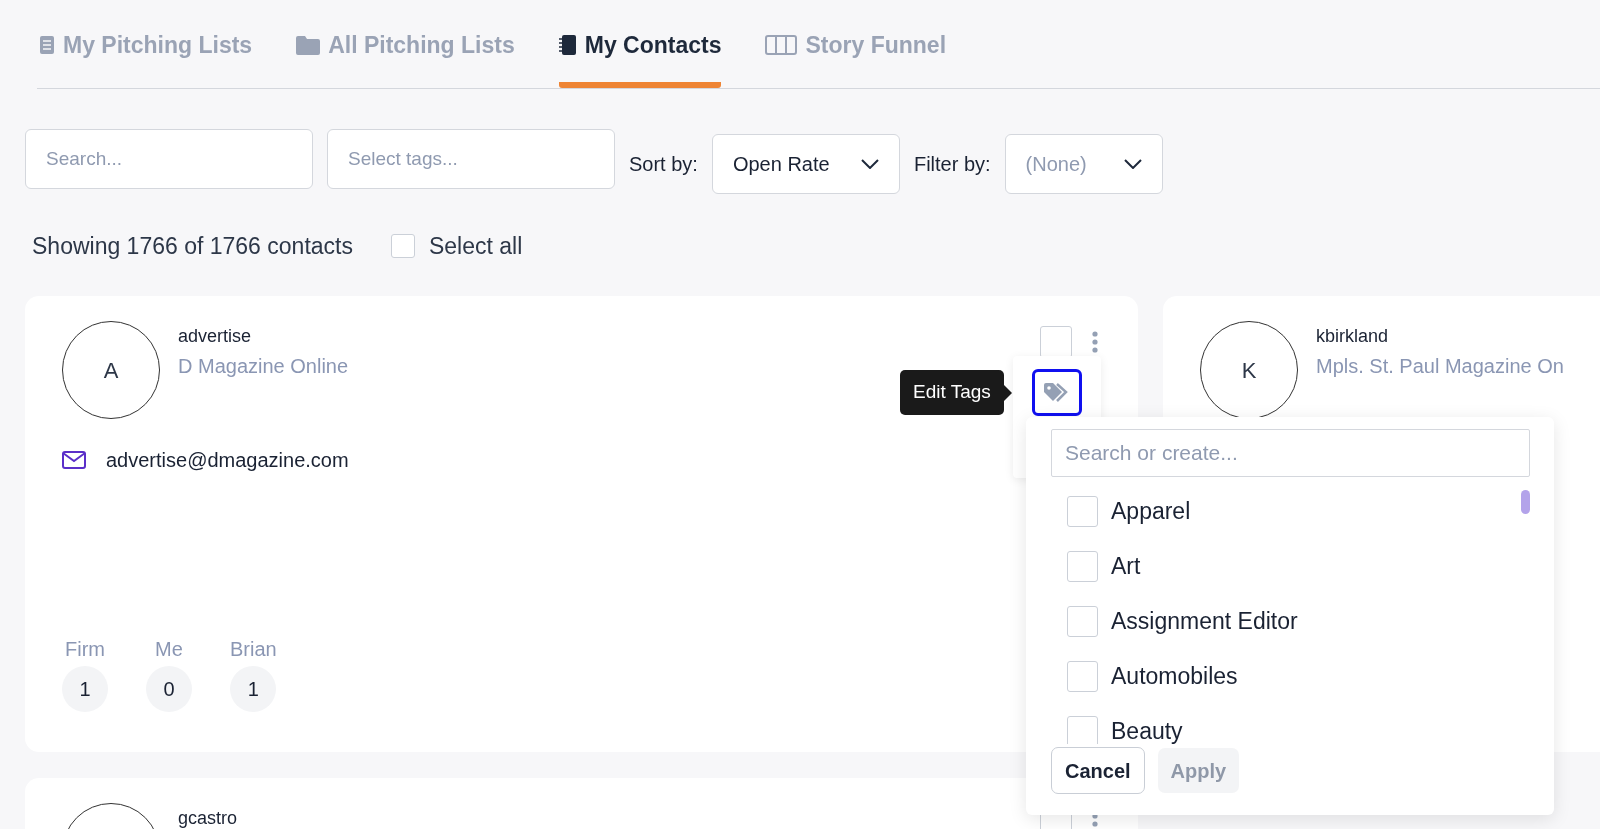 This screenshot has height=829, width=1600. I want to click on tag-option-label: Beauty, so click(1147, 729).